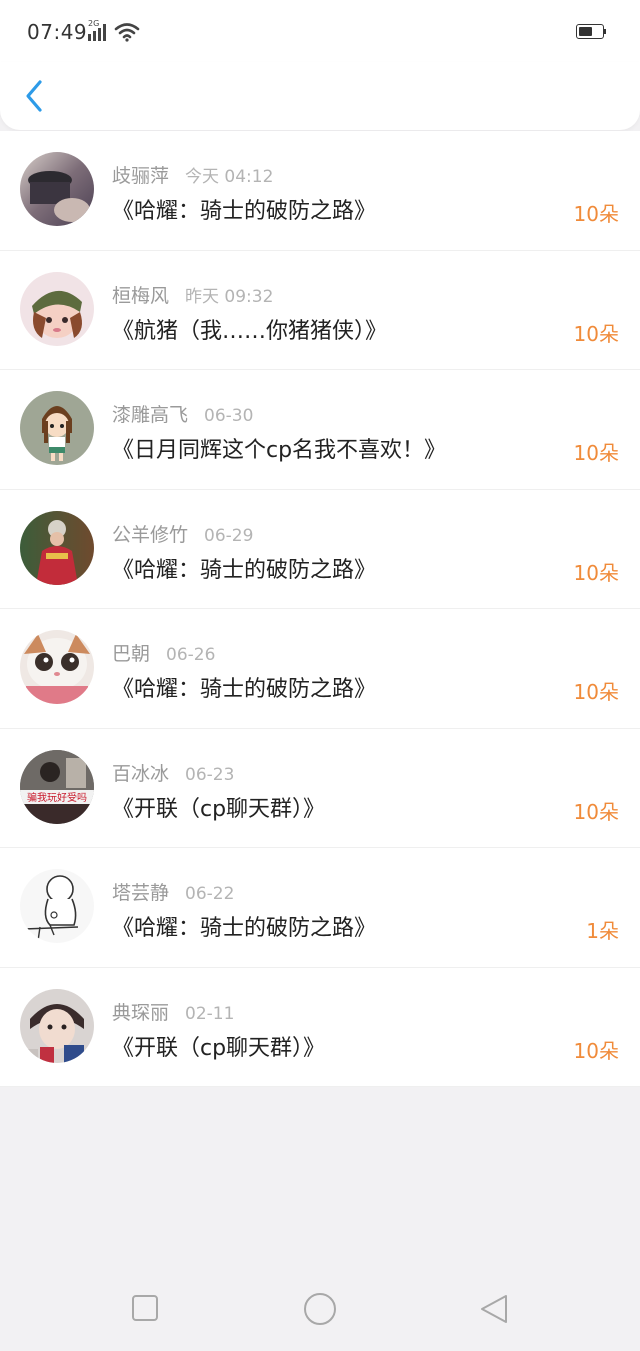 This screenshot has height=1351, width=640. I want to click on work-title: 《航猪（我……你猪猪侠）》, so click(249, 329).